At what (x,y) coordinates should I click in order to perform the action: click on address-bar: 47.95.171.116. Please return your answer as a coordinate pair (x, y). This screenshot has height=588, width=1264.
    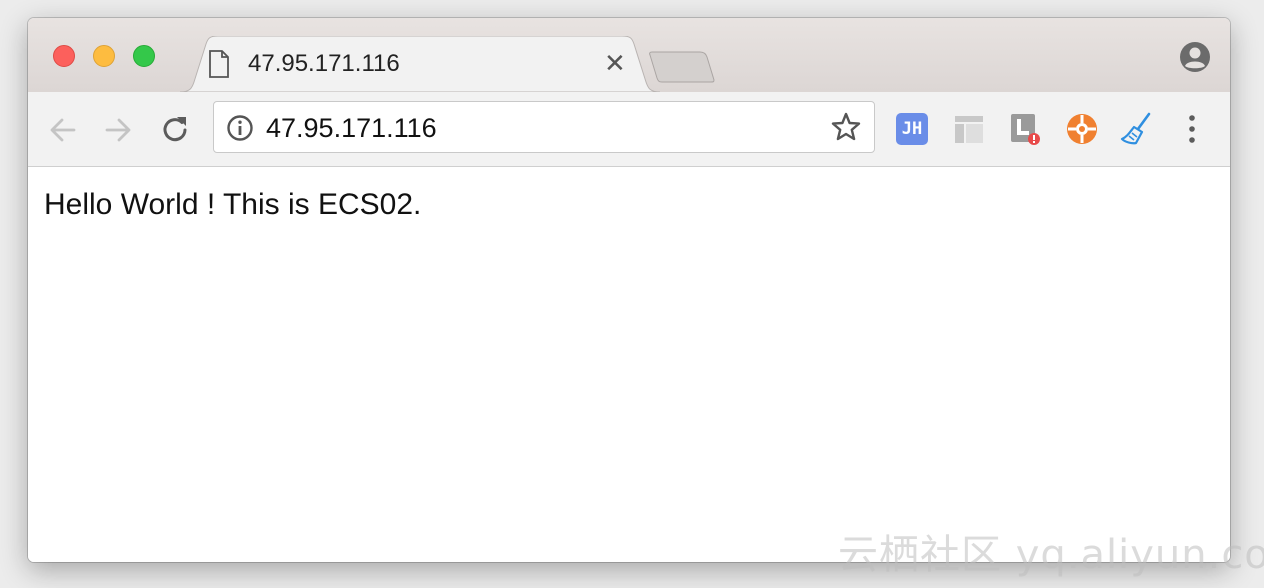
    Looking at the image, I should click on (544, 127).